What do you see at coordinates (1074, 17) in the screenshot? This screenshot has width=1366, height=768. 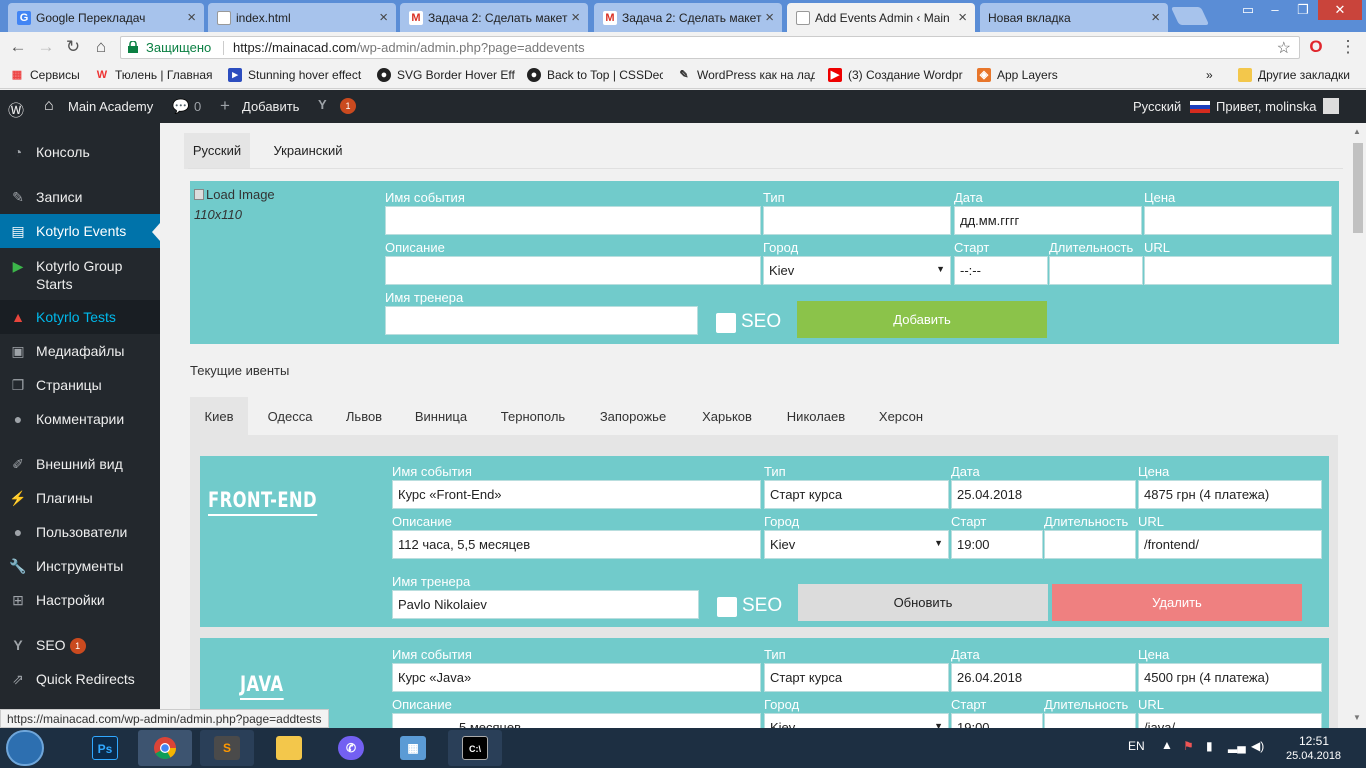 I see `browser-tab: Новая вкладка ×` at bounding box center [1074, 17].